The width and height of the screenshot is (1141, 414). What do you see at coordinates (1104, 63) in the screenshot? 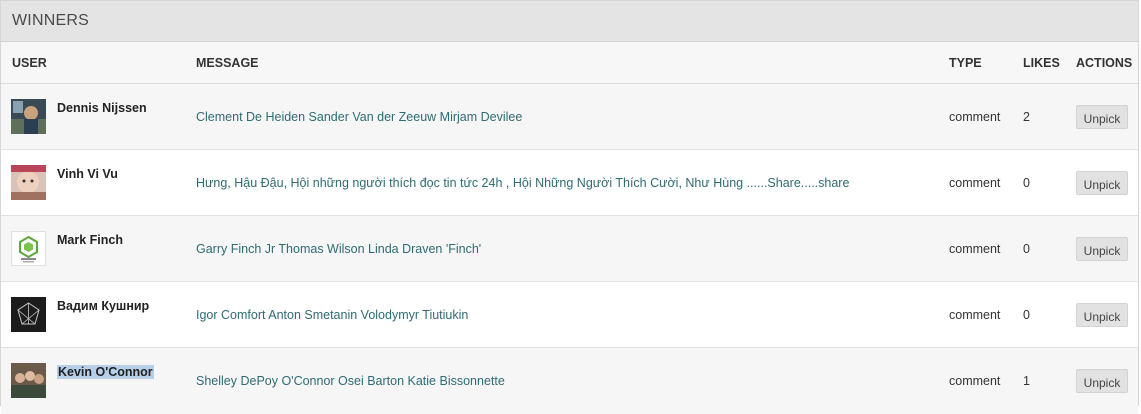
I see `column-header-actions: ACTIONS` at bounding box center [1104, 63].